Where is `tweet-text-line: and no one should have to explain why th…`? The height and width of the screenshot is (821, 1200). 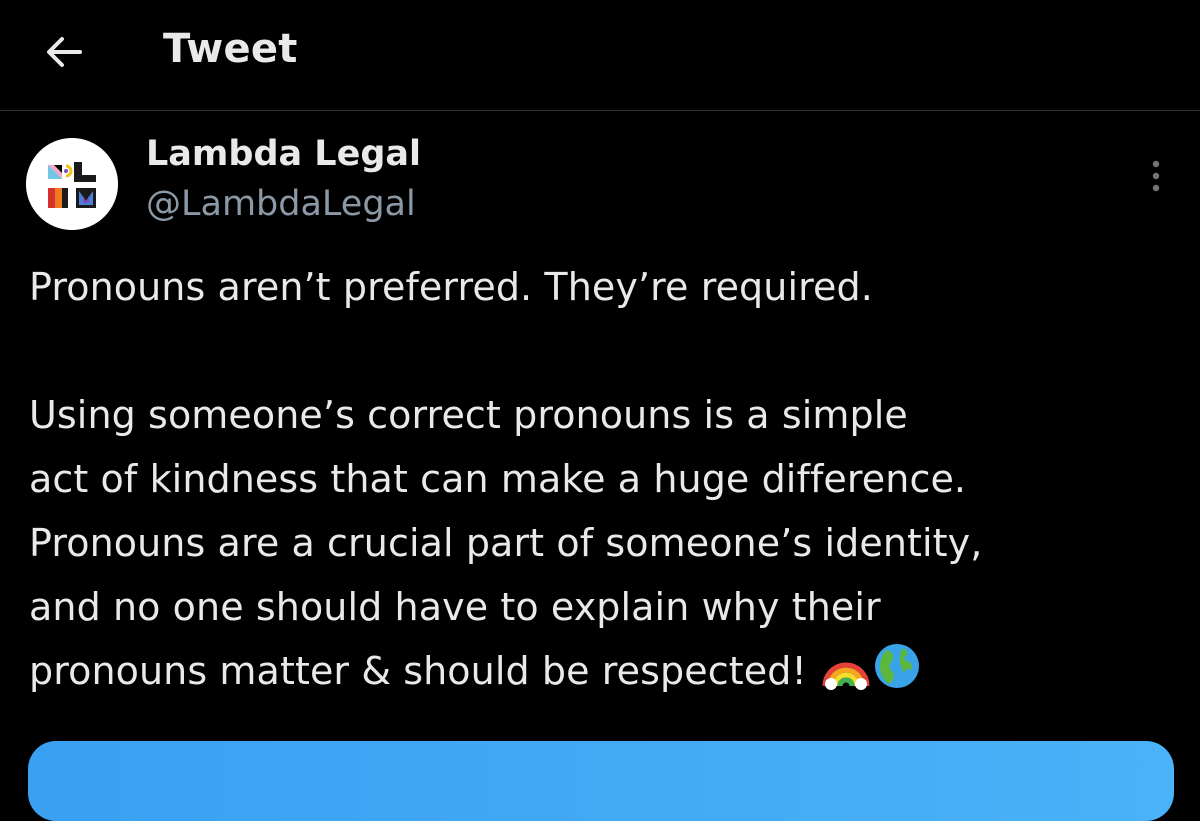 tweet-text-line: and no one should have to explain why th… is located at coordinates (455, 607).